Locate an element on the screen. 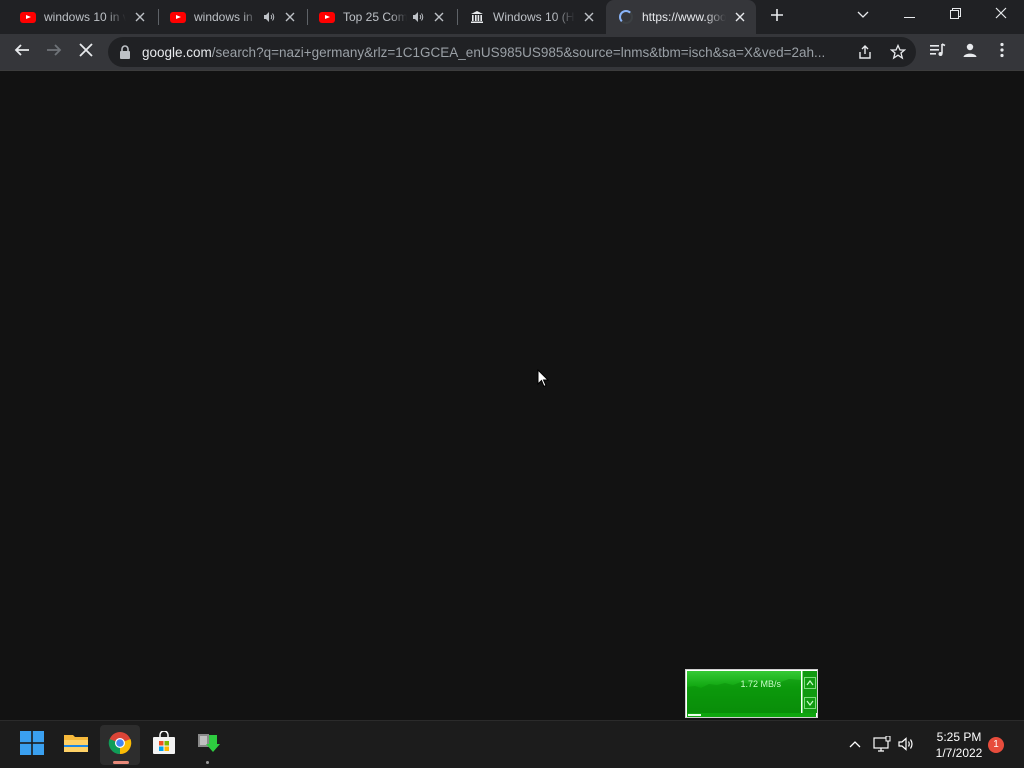  clock-date: 1/7/2022 is located at coordinates (959, 753).